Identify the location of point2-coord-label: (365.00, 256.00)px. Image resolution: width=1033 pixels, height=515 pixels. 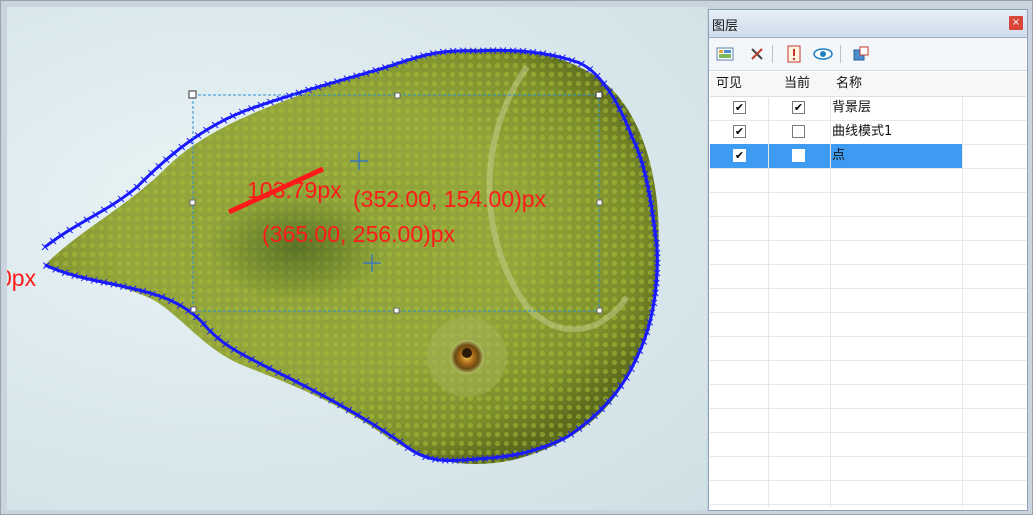
(359, 234).